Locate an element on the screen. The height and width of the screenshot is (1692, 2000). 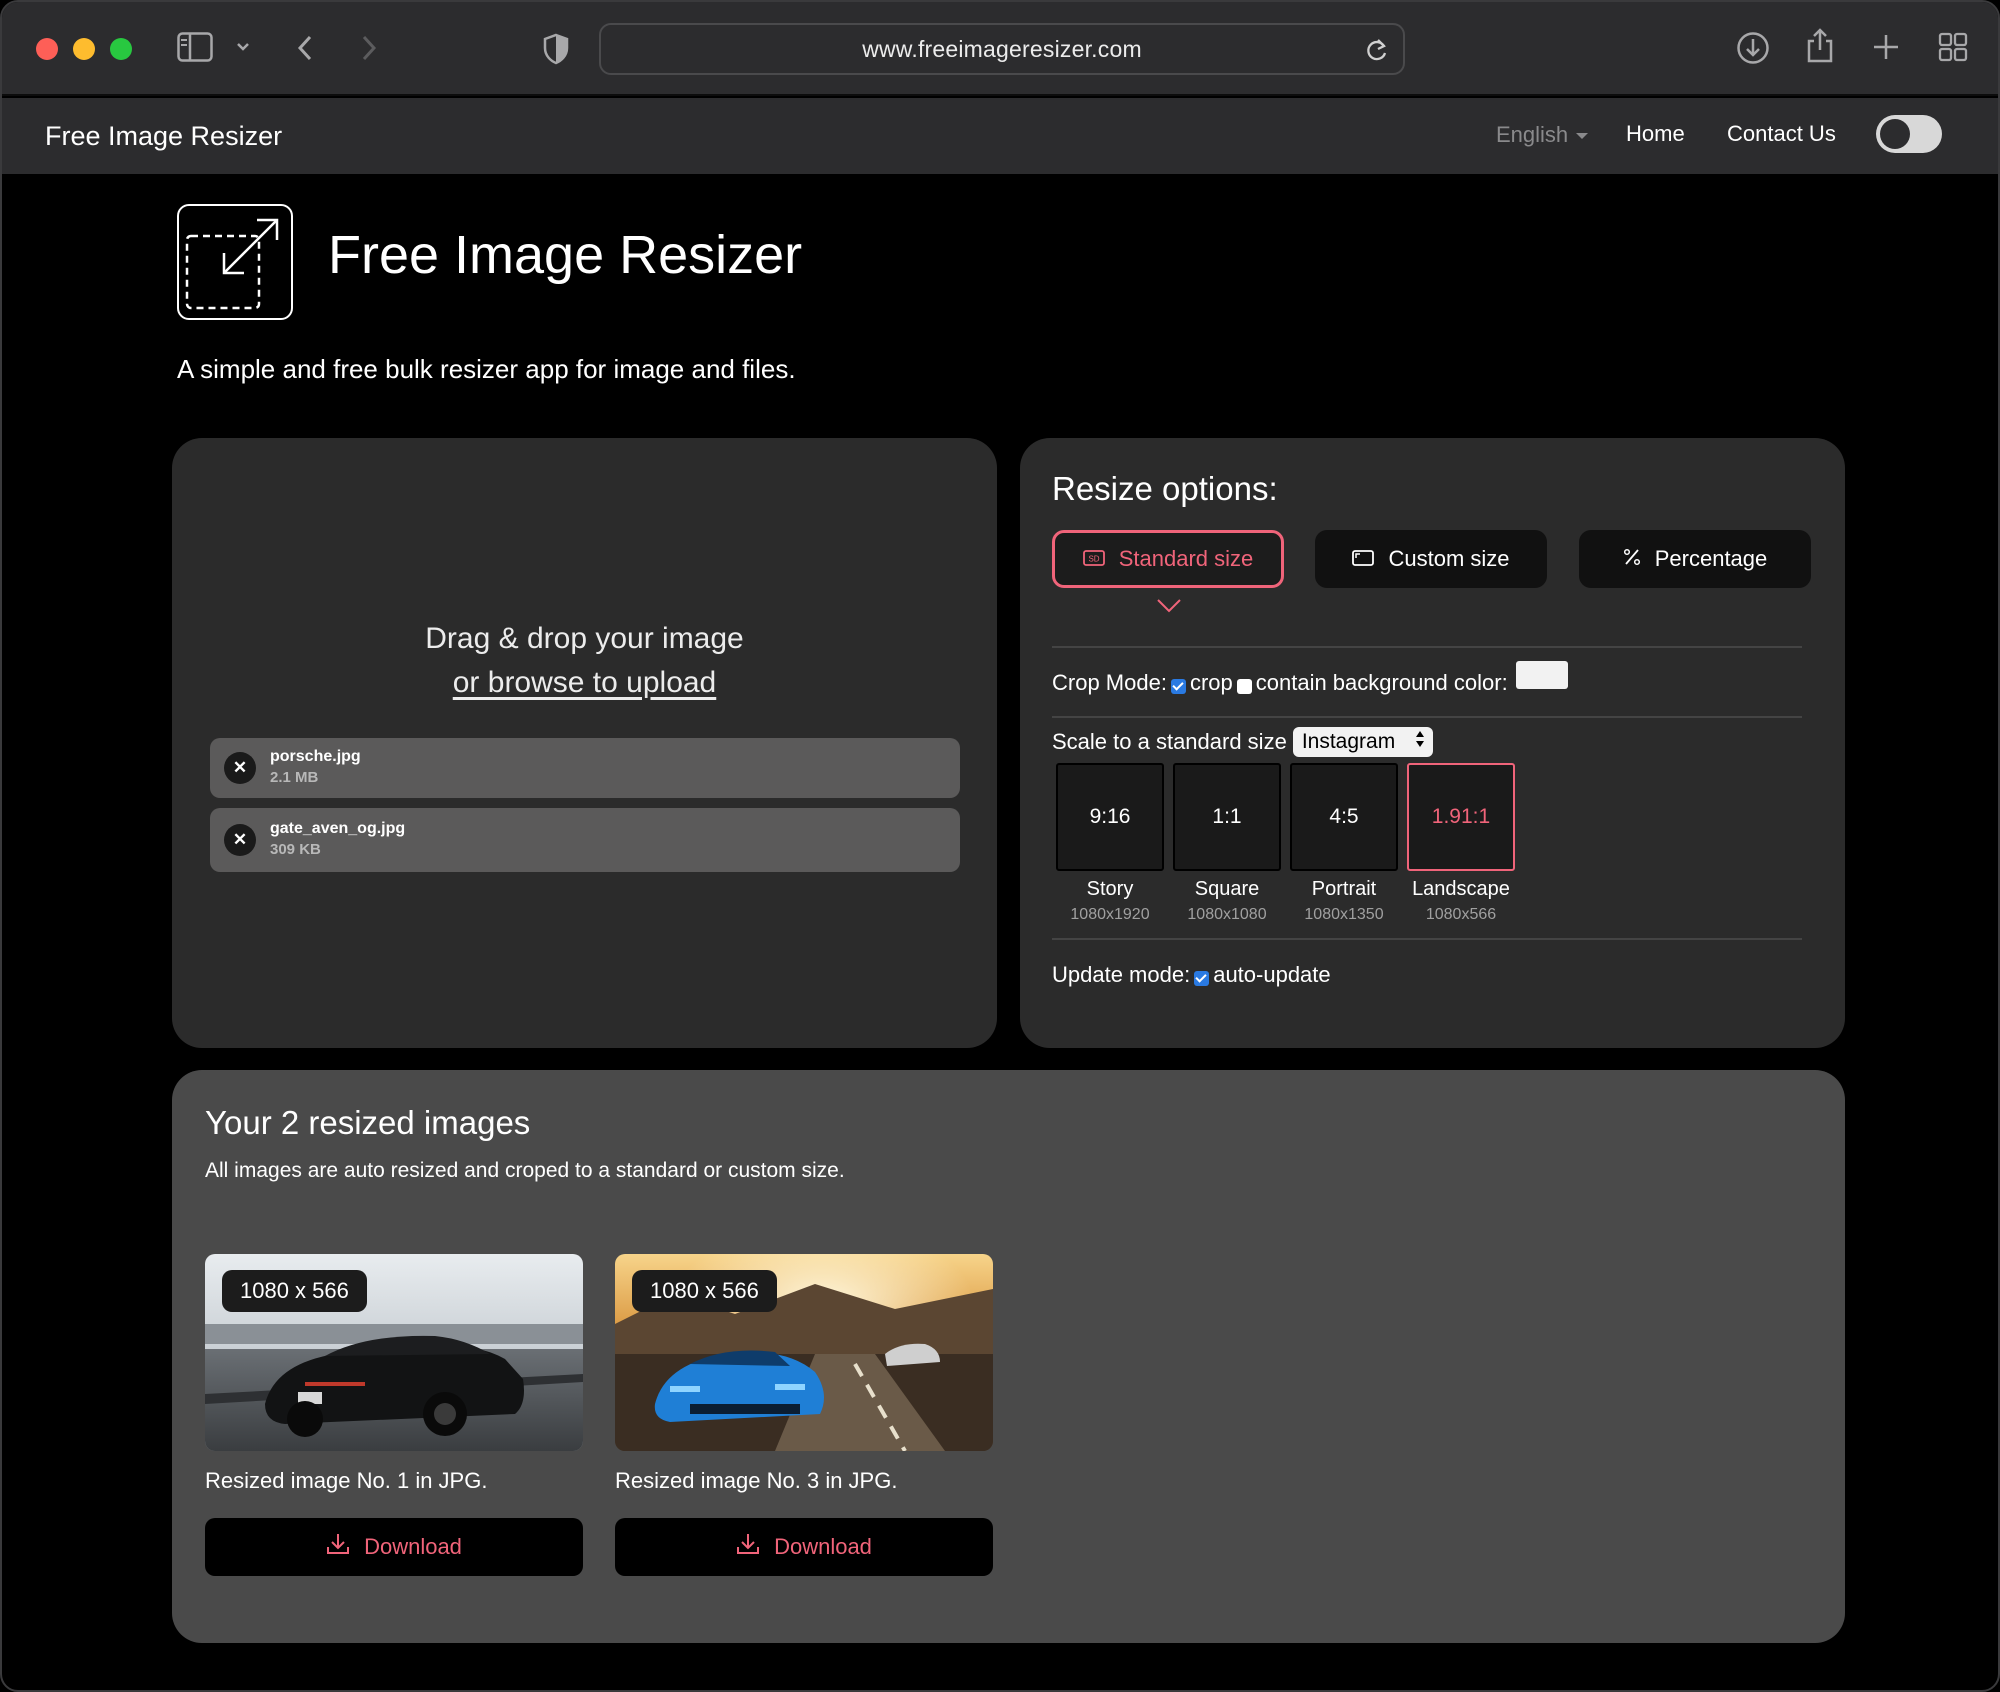
crop-option-label: crop is located at coordinates (1211, 682).